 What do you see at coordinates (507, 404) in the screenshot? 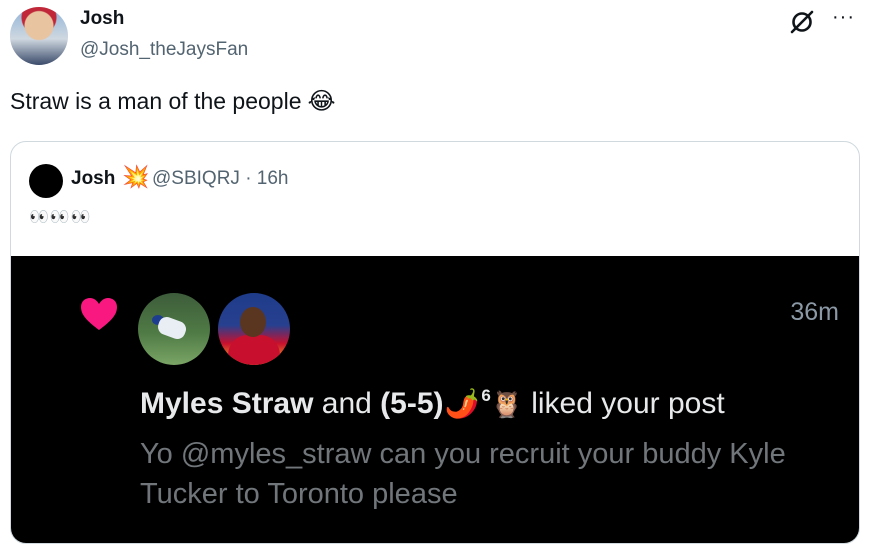
I see `owl-icon: 🦉` at bounding box center [507, 404].